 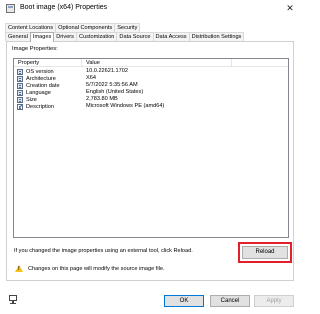 I want to click on apply-button: Apply, so click(x=274, y=301).